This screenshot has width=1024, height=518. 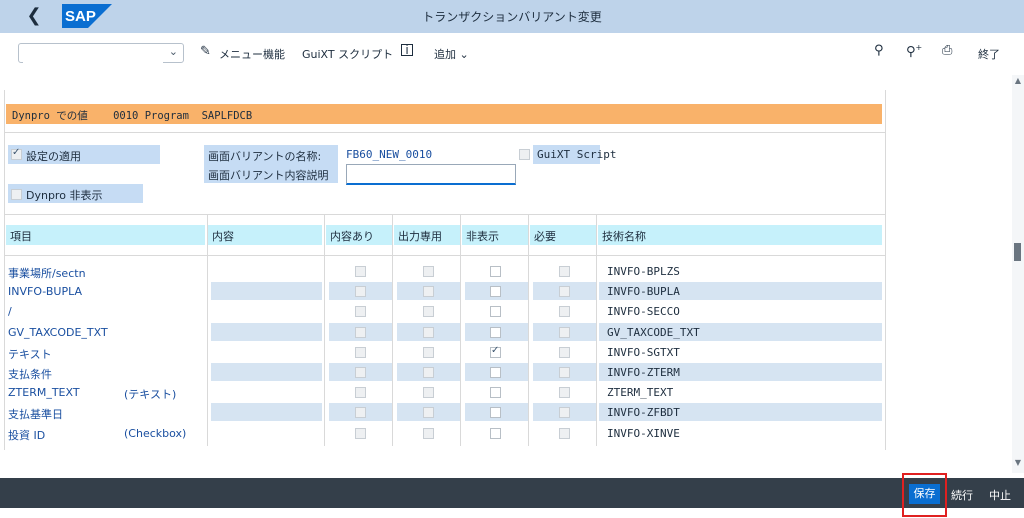 I want to click on add-menu-button: 追加 ⌄, so click(x=451, y=54).